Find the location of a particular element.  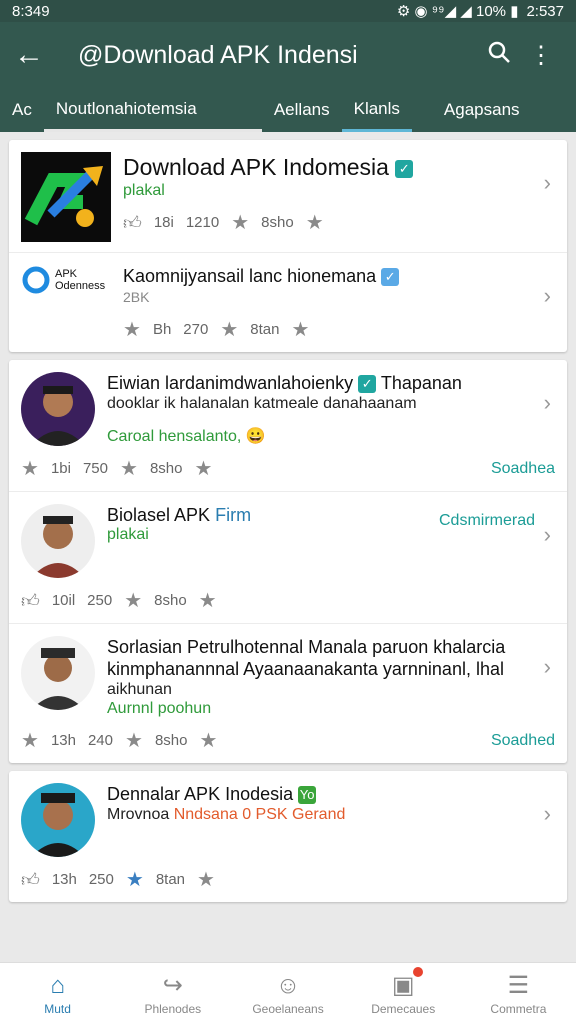

nav-share: ↪ Phlenodes is located at coordinates (172, 993).